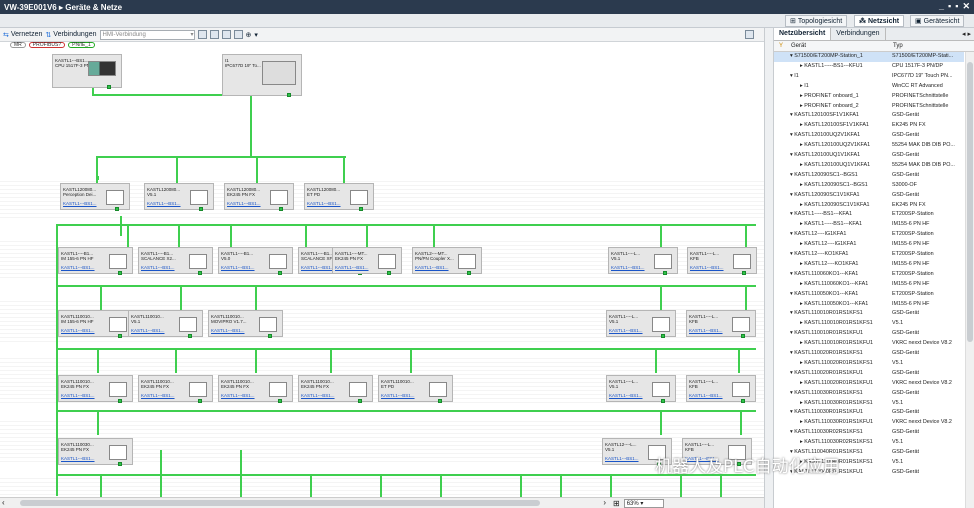 The height and width of the screenshot is (508, 974). I want to click on tab-network-overview: Netzübersicht, so click(803, 34).